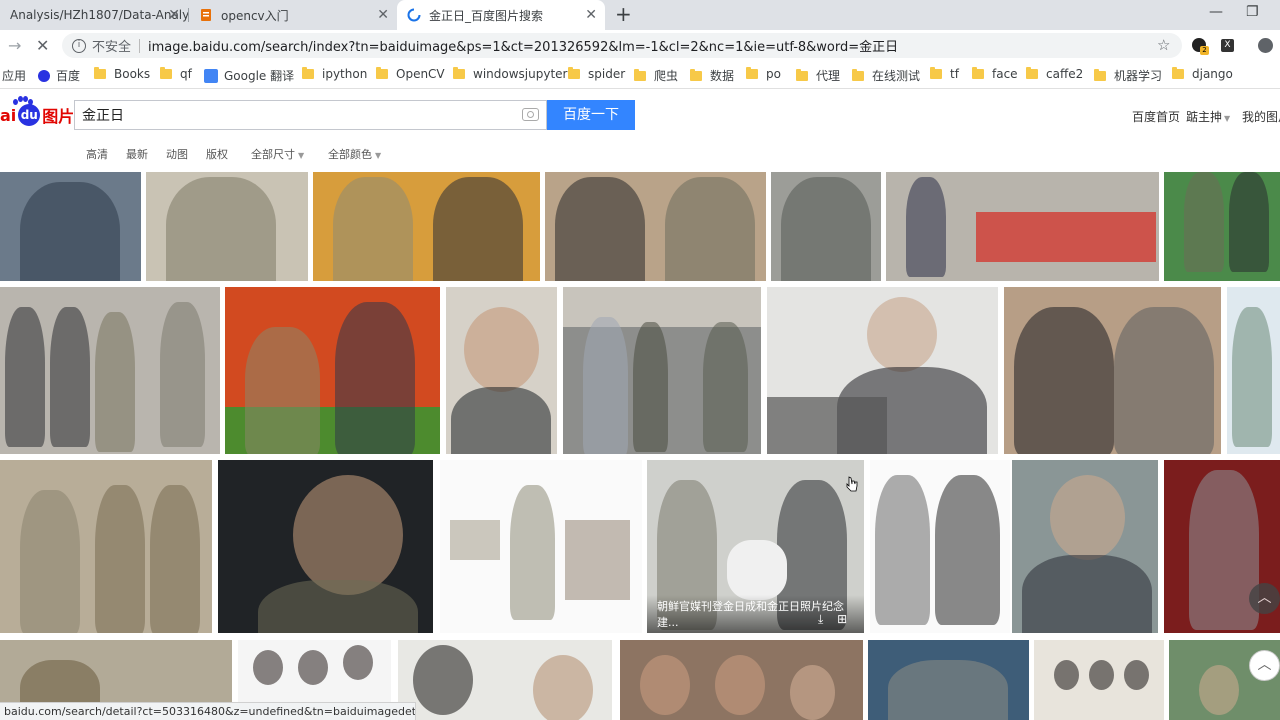 This screenshot has width=1280, height=720. What do you see at coordinates (1204, 117) in the screenshot?
I see `user-menu-label: 踮主抻` at bounding box center [1204, 117].